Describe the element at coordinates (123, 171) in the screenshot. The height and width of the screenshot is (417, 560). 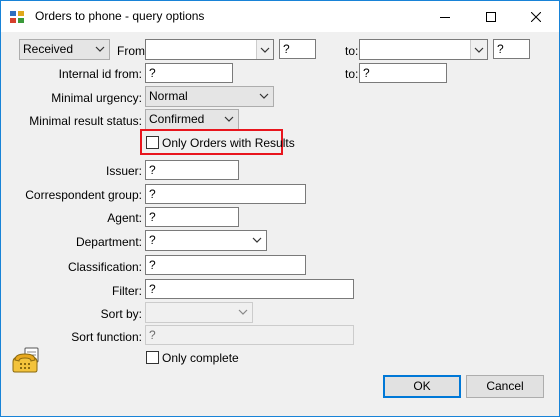
I see `issuer-label: Issuer:` at that location.